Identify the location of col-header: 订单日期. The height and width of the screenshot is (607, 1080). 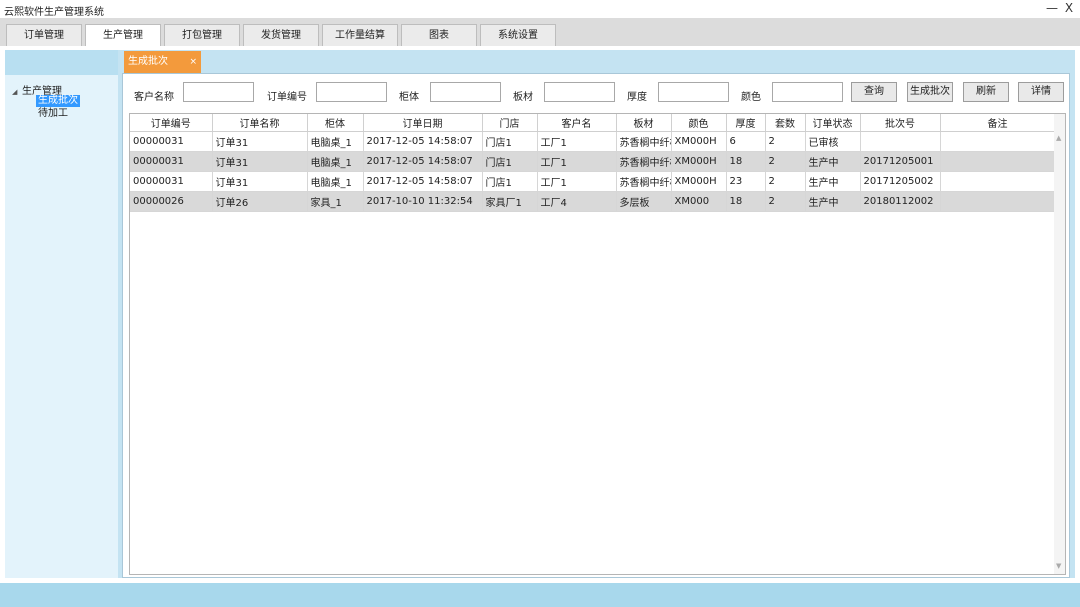
(423, 123).